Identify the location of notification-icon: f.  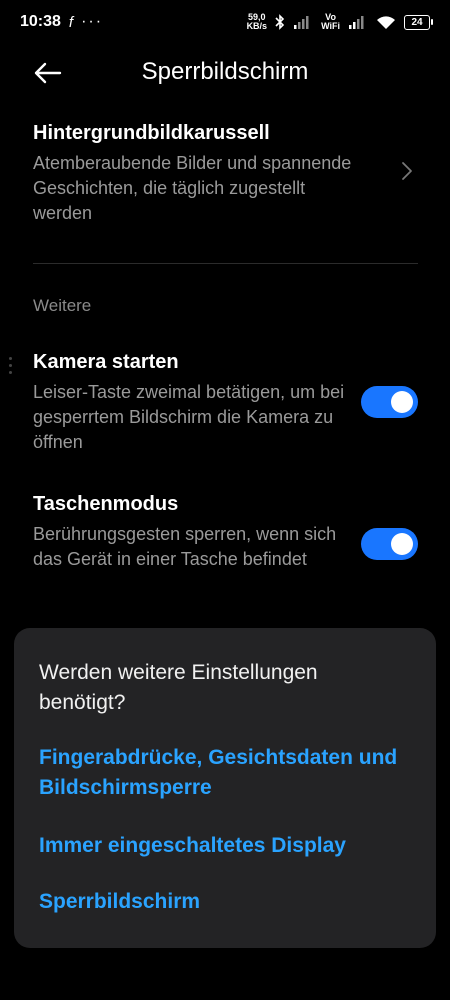
(71, 22).